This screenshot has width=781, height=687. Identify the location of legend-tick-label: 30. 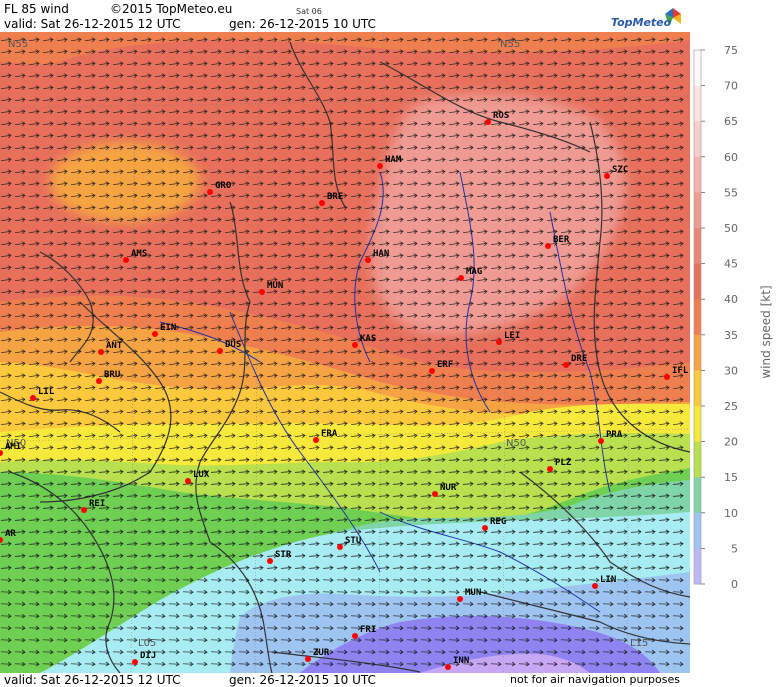
(731, 370).